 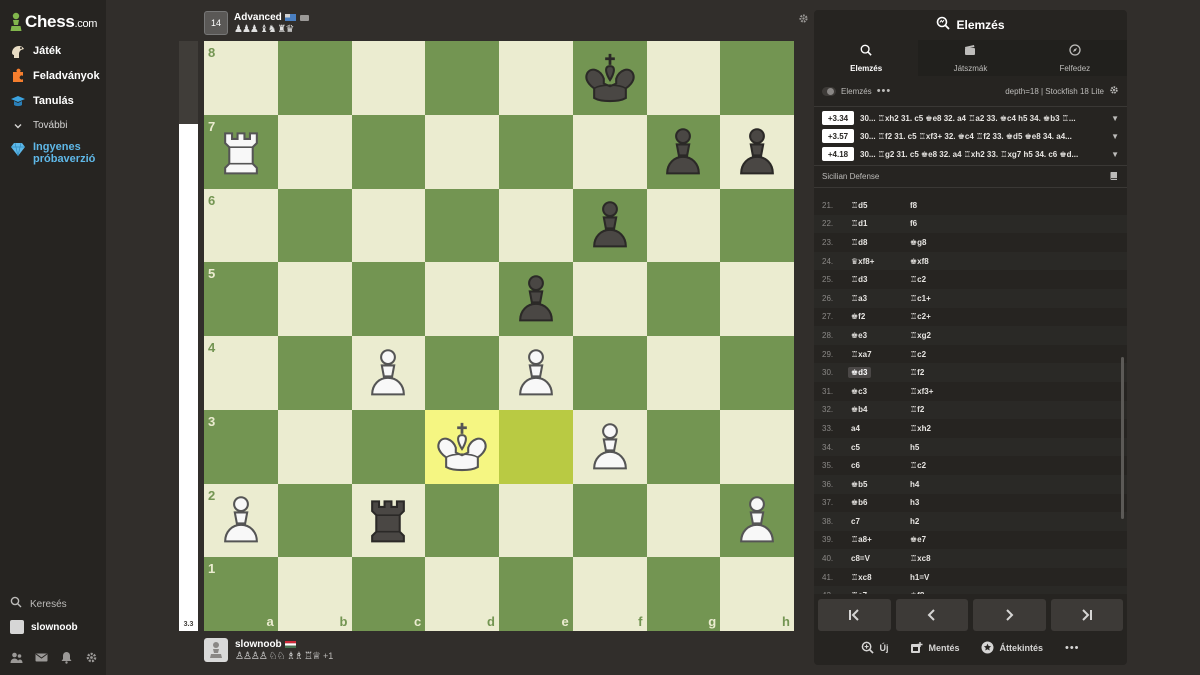 I want to click on square-g3, so click(x=683, y=446).